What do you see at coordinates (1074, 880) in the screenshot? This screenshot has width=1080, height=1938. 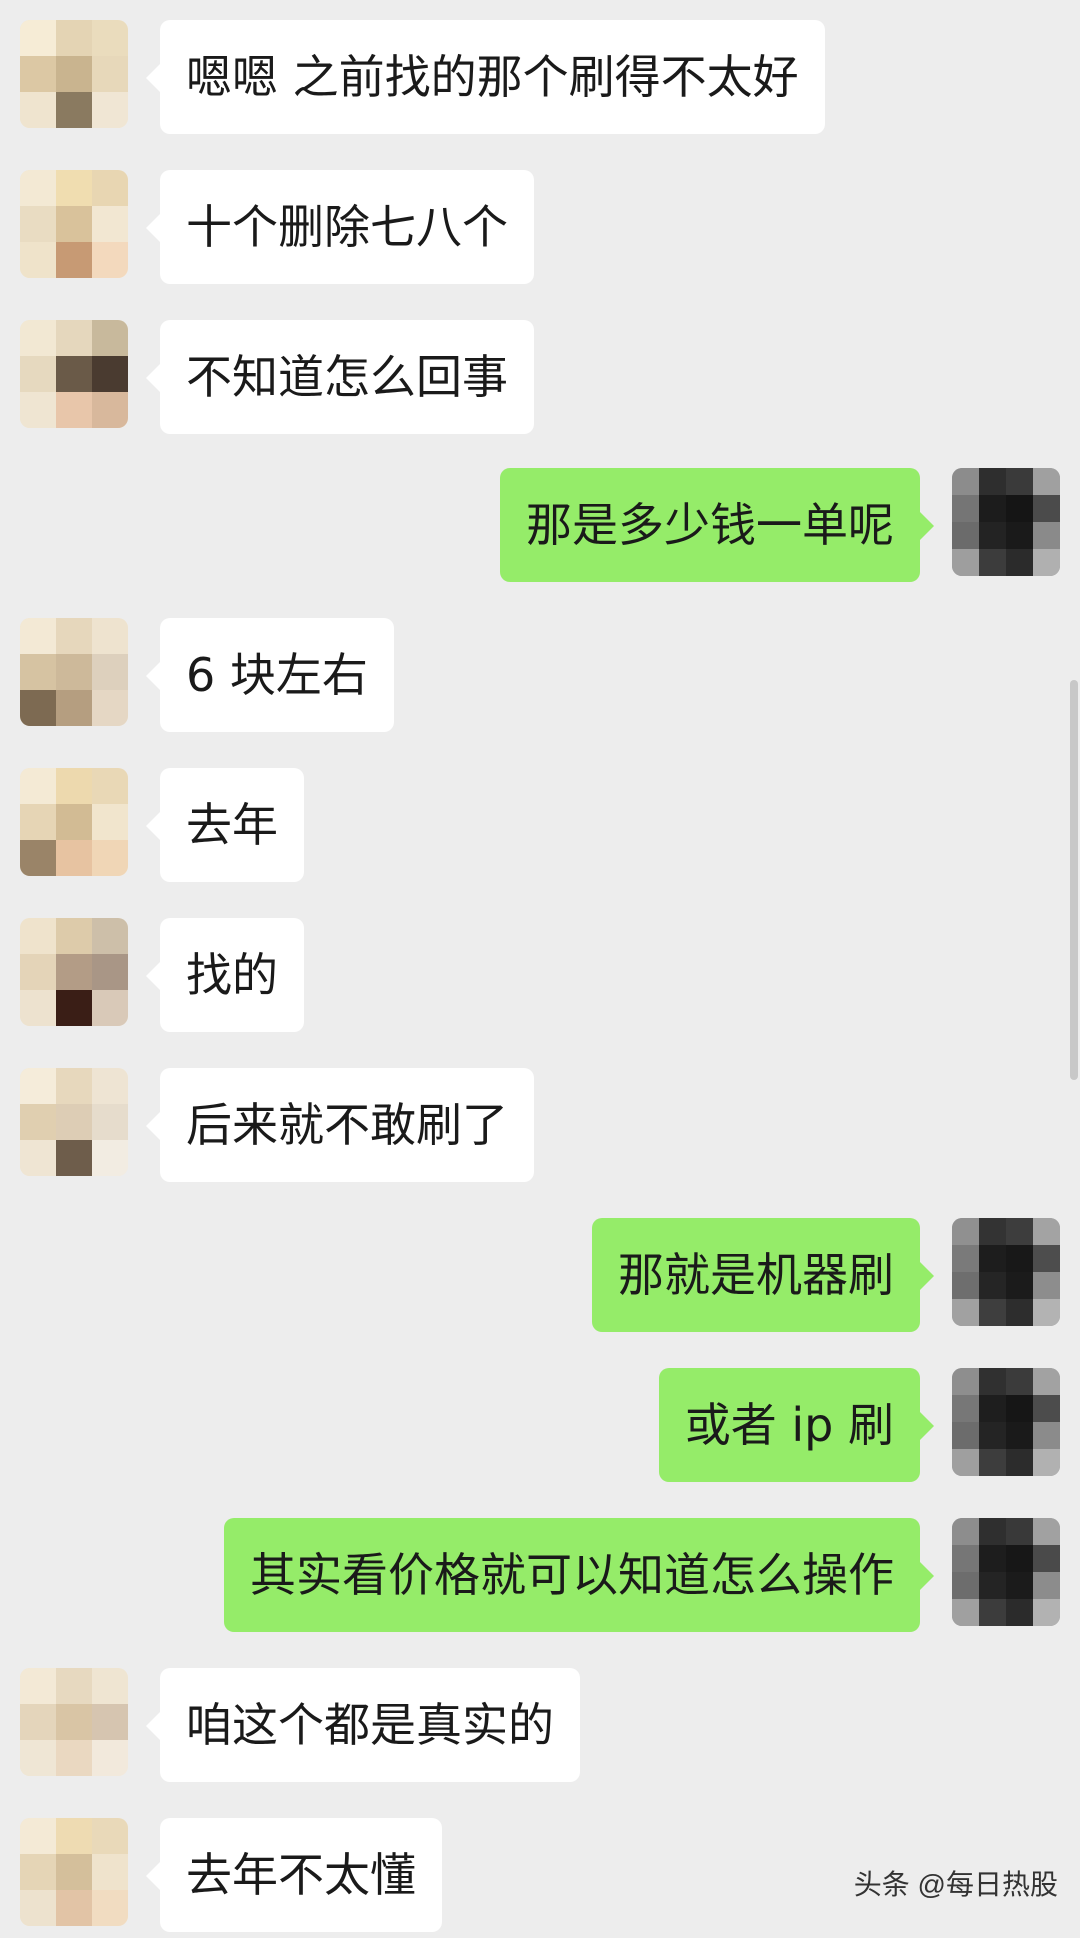 I see `scrollbar` at bounding box center [1074, 880].